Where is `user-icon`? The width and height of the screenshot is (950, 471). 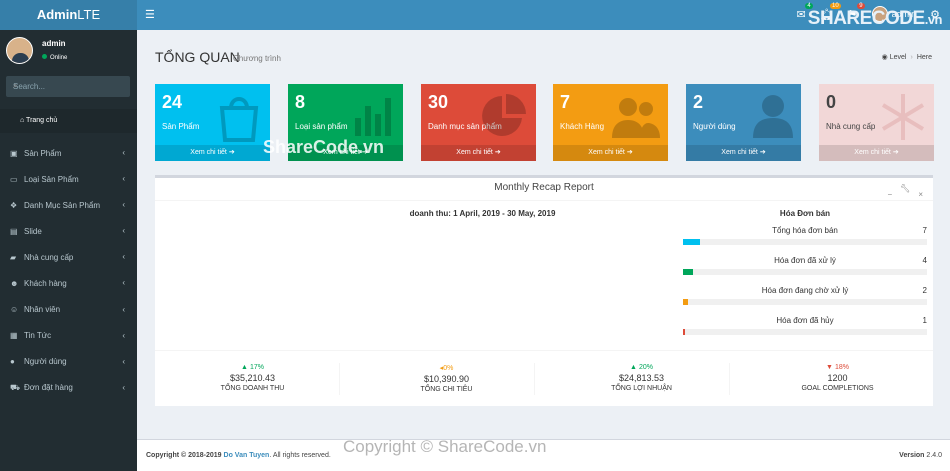 user-icon is located at coordinates (773, 116).